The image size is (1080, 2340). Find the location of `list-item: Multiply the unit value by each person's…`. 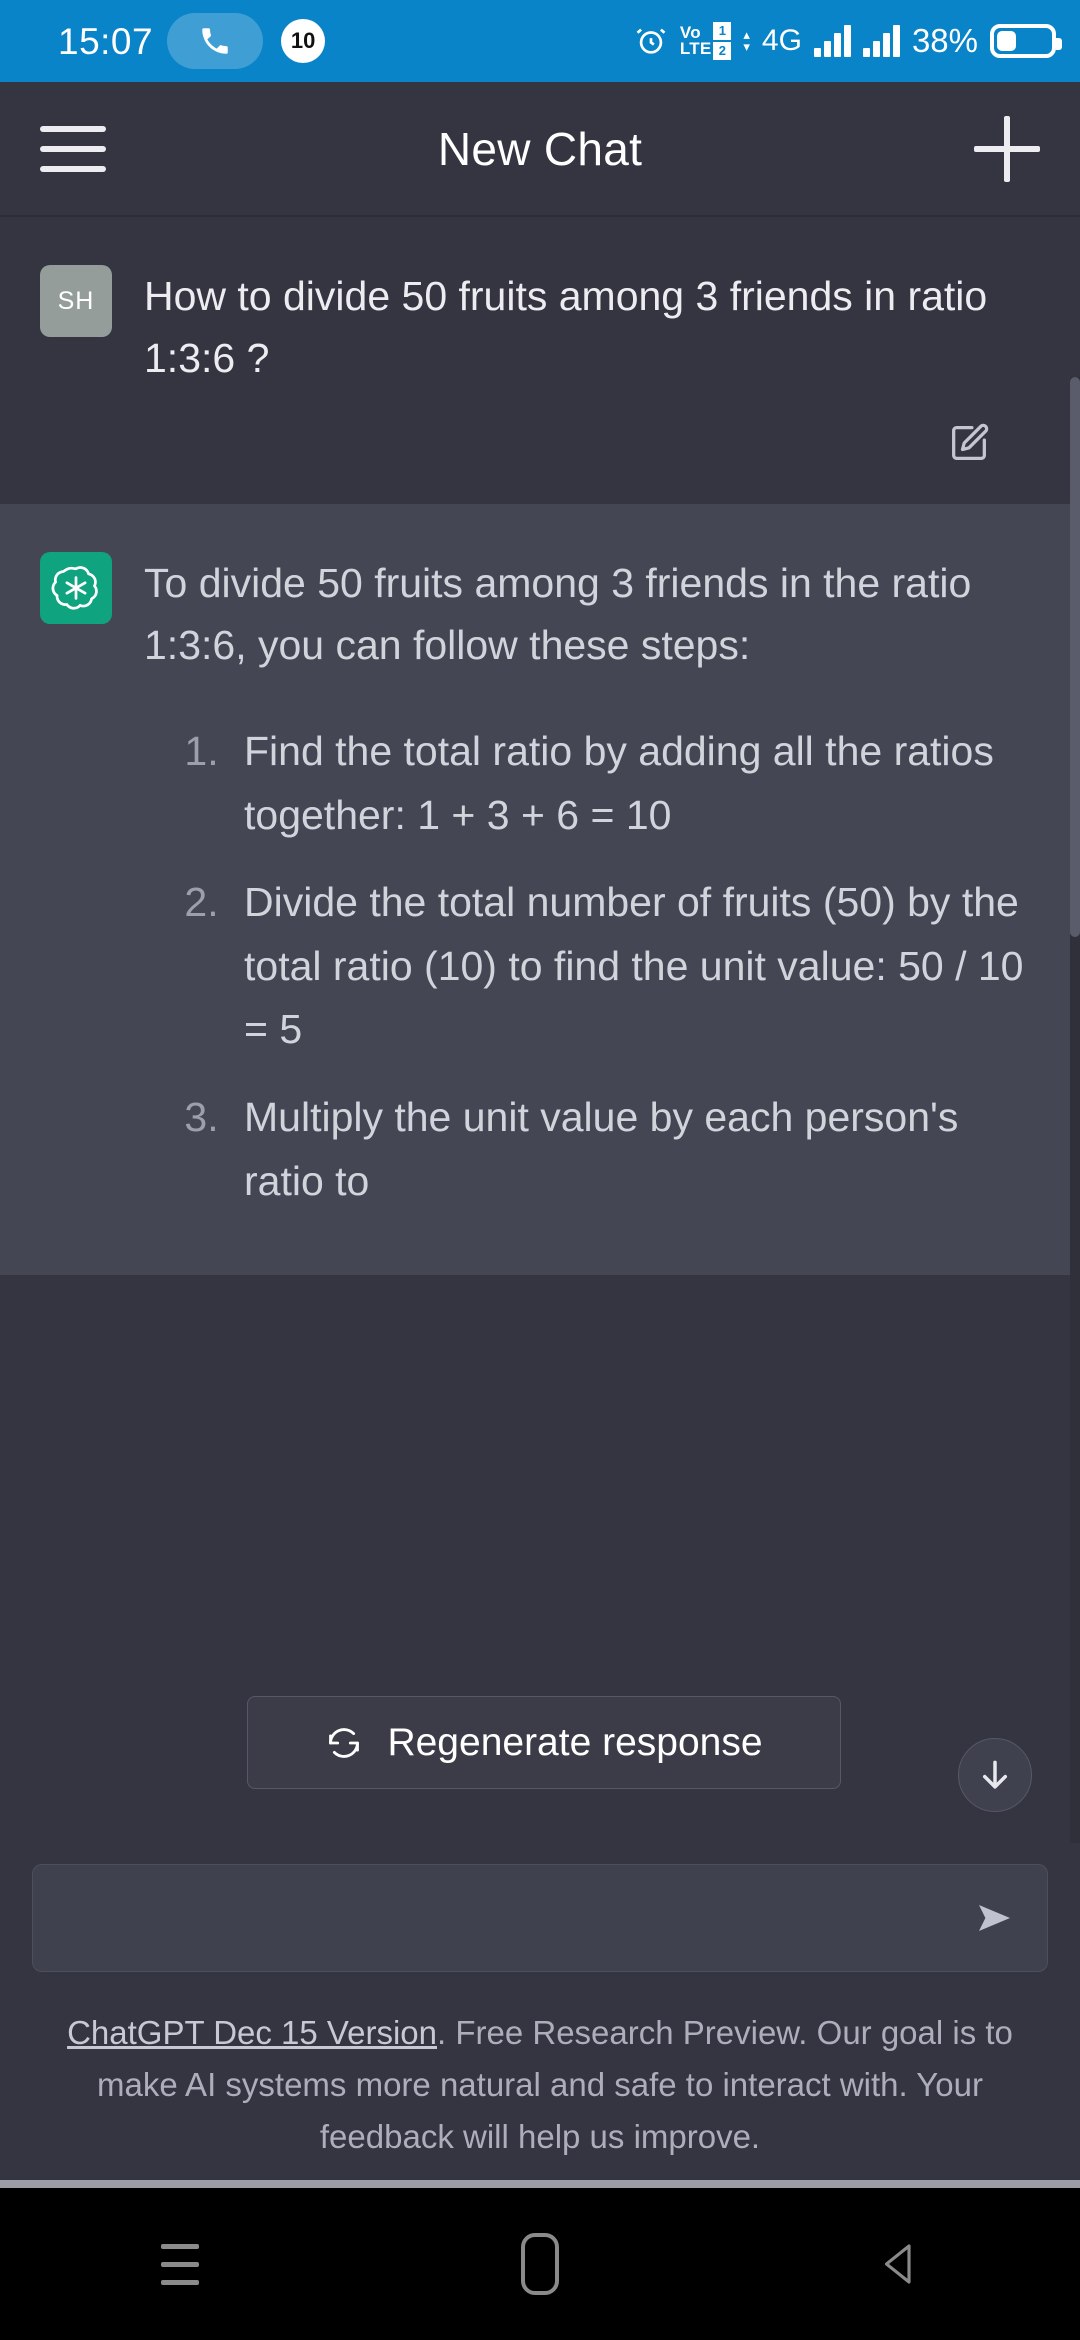

list-item: Multiply the unit value by each person's… is located at coordinates (635, 1149).